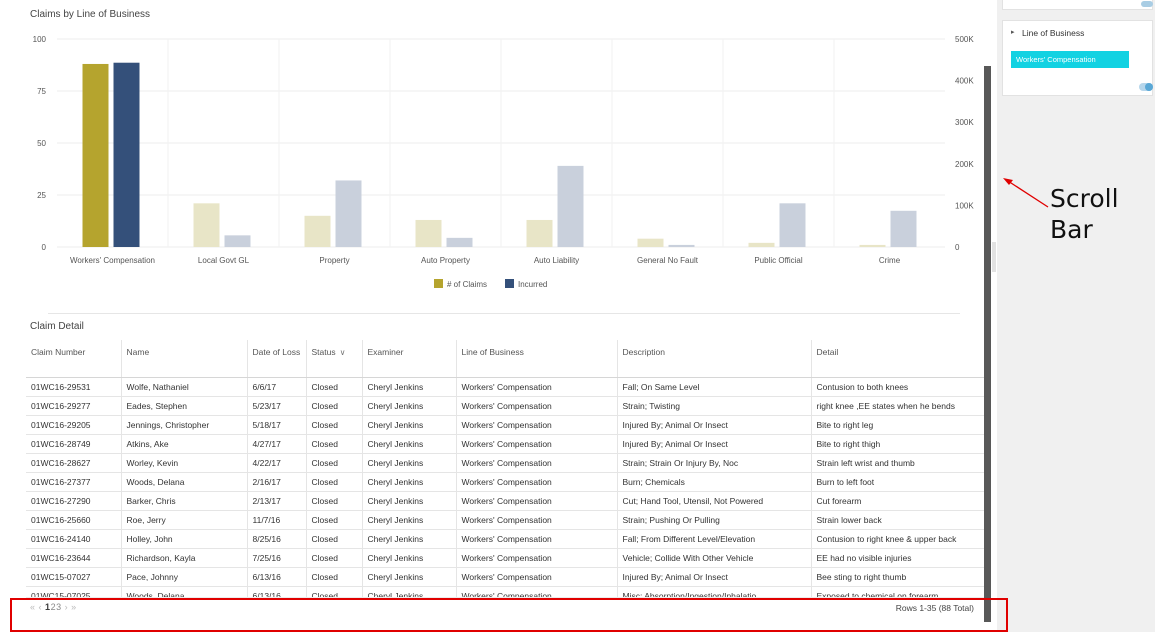 Image resolution: width=1155 pixels, height=632 pixels. Describe the element at coordinates (1077, 5) in the screenshot. I see `filter-panel-previous` at that location.